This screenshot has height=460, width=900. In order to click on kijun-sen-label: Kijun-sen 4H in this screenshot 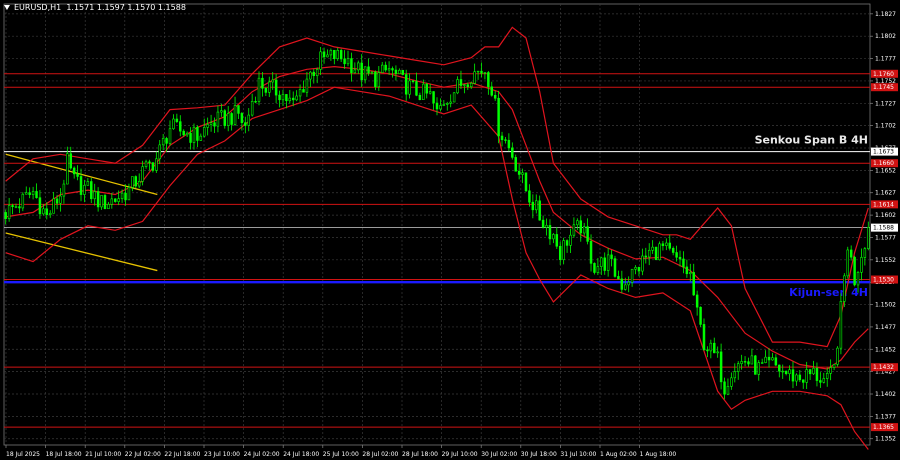, I will do `click(828, 292)`.